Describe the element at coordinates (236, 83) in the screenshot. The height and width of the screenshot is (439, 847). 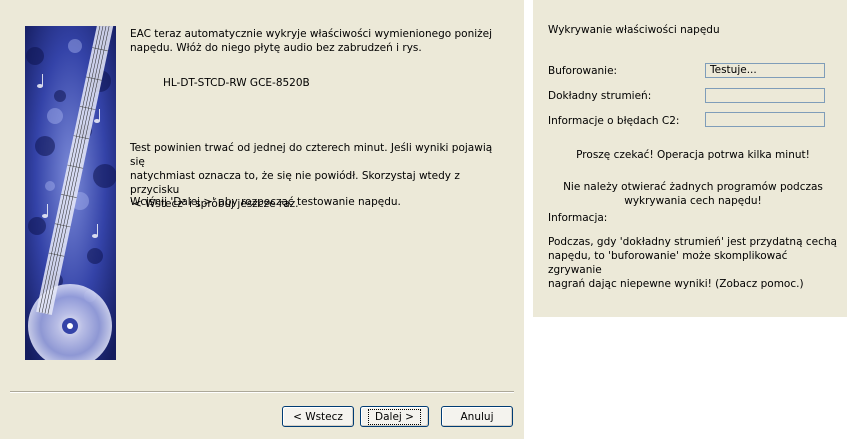
I see `drive-name: HL-DT-STCD-RW GCE-8520B` at that location.